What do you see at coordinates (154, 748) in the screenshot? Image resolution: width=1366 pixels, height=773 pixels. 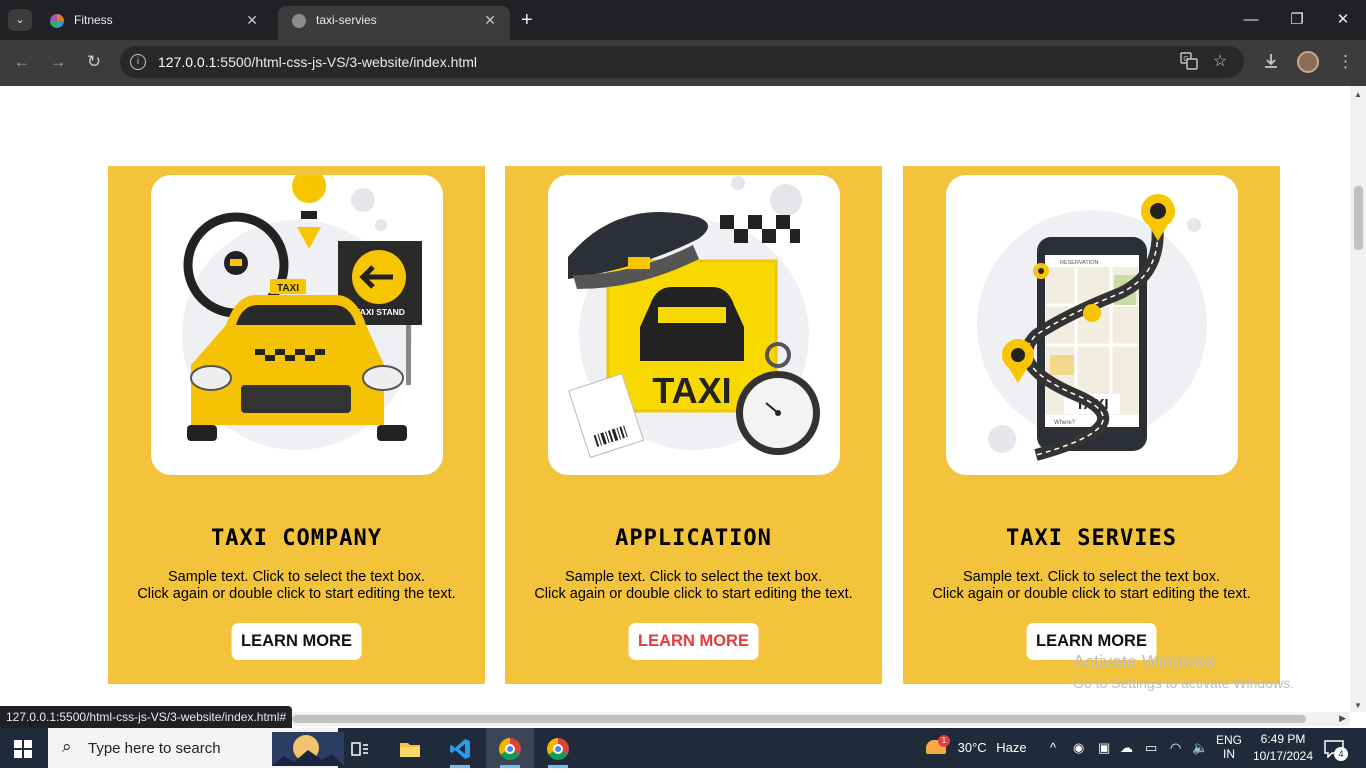 I see `search-placeholder: Type here to search` at bounding box center [154, 748].